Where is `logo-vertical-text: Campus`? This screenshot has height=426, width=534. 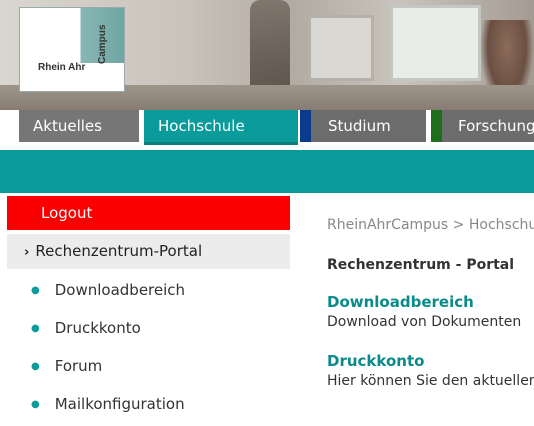 logo-vertical-text: Campus is located at coordinates (102, 44).